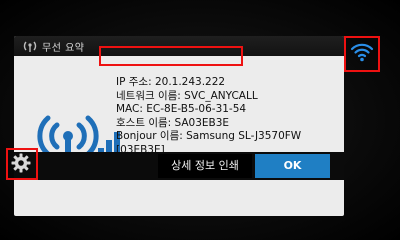 This screenshot has height=240, width=400. Describe the element at coordinates (205, 166) in the screenshot. I see `print-details-button: 상세 정보 인쇄` at that location.